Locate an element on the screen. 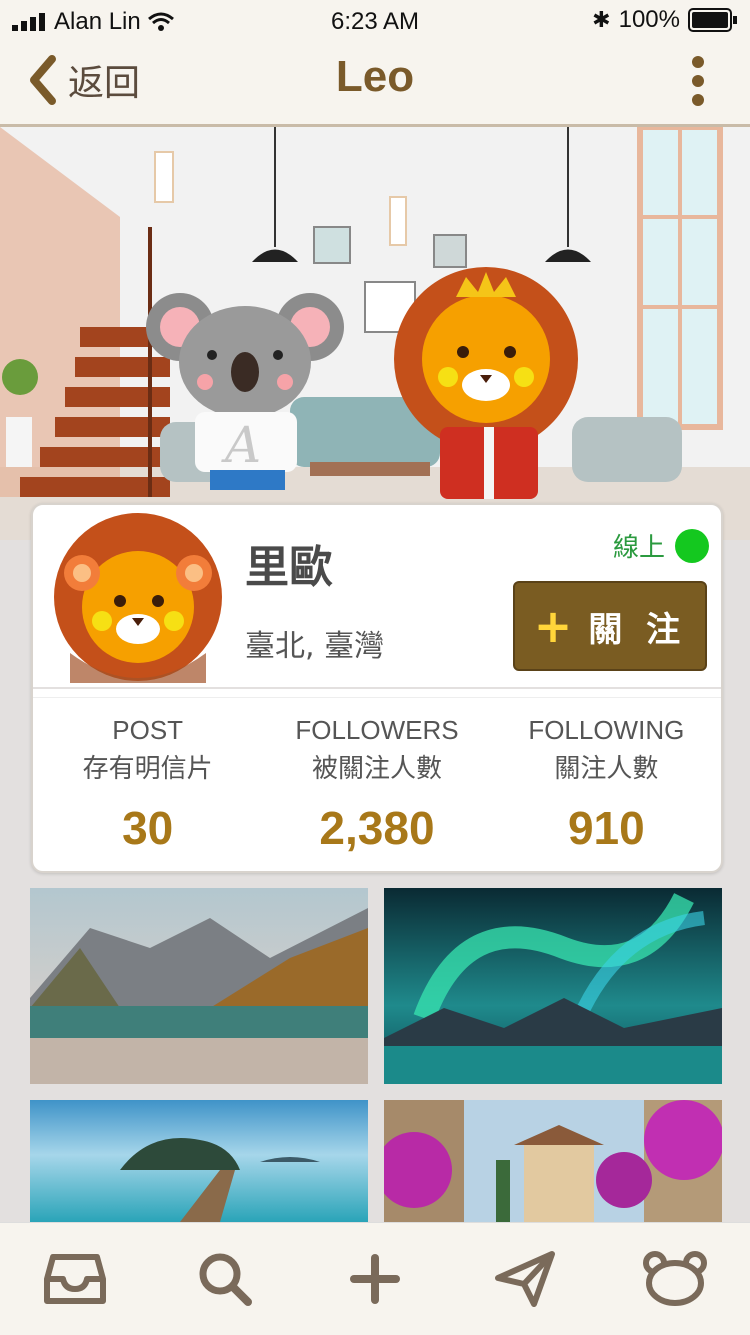 The image size is (750, 1335). battery-icon is located at coordinates (712, 20).